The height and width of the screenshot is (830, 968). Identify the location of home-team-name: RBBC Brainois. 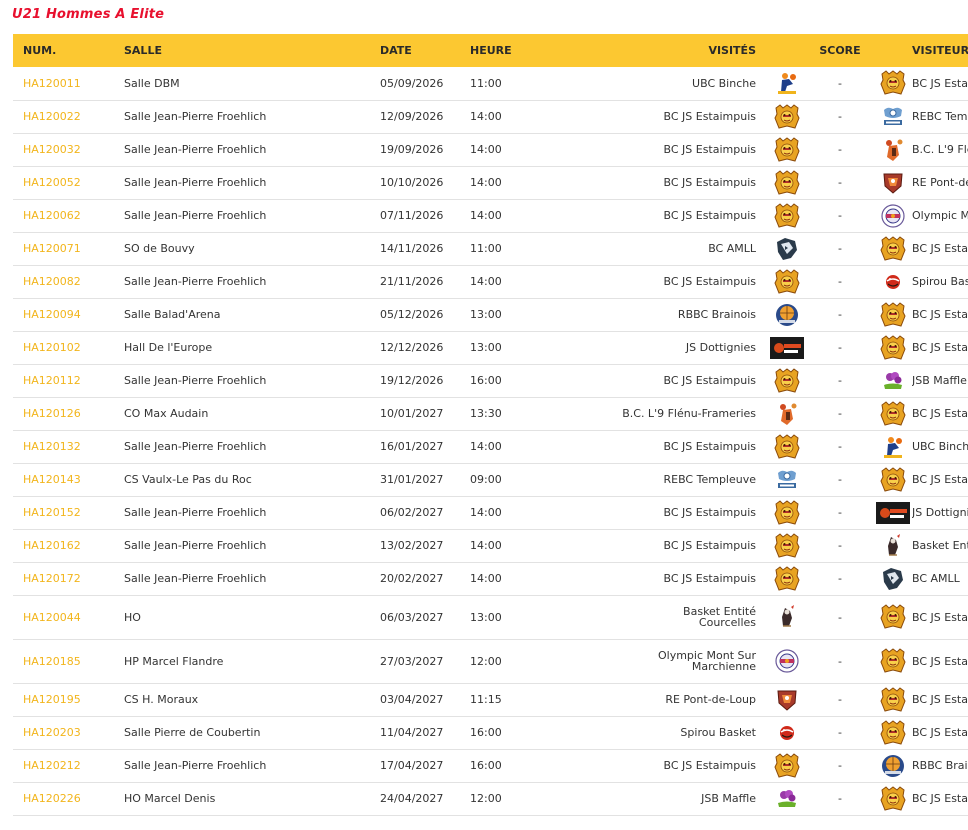
(716, 314).